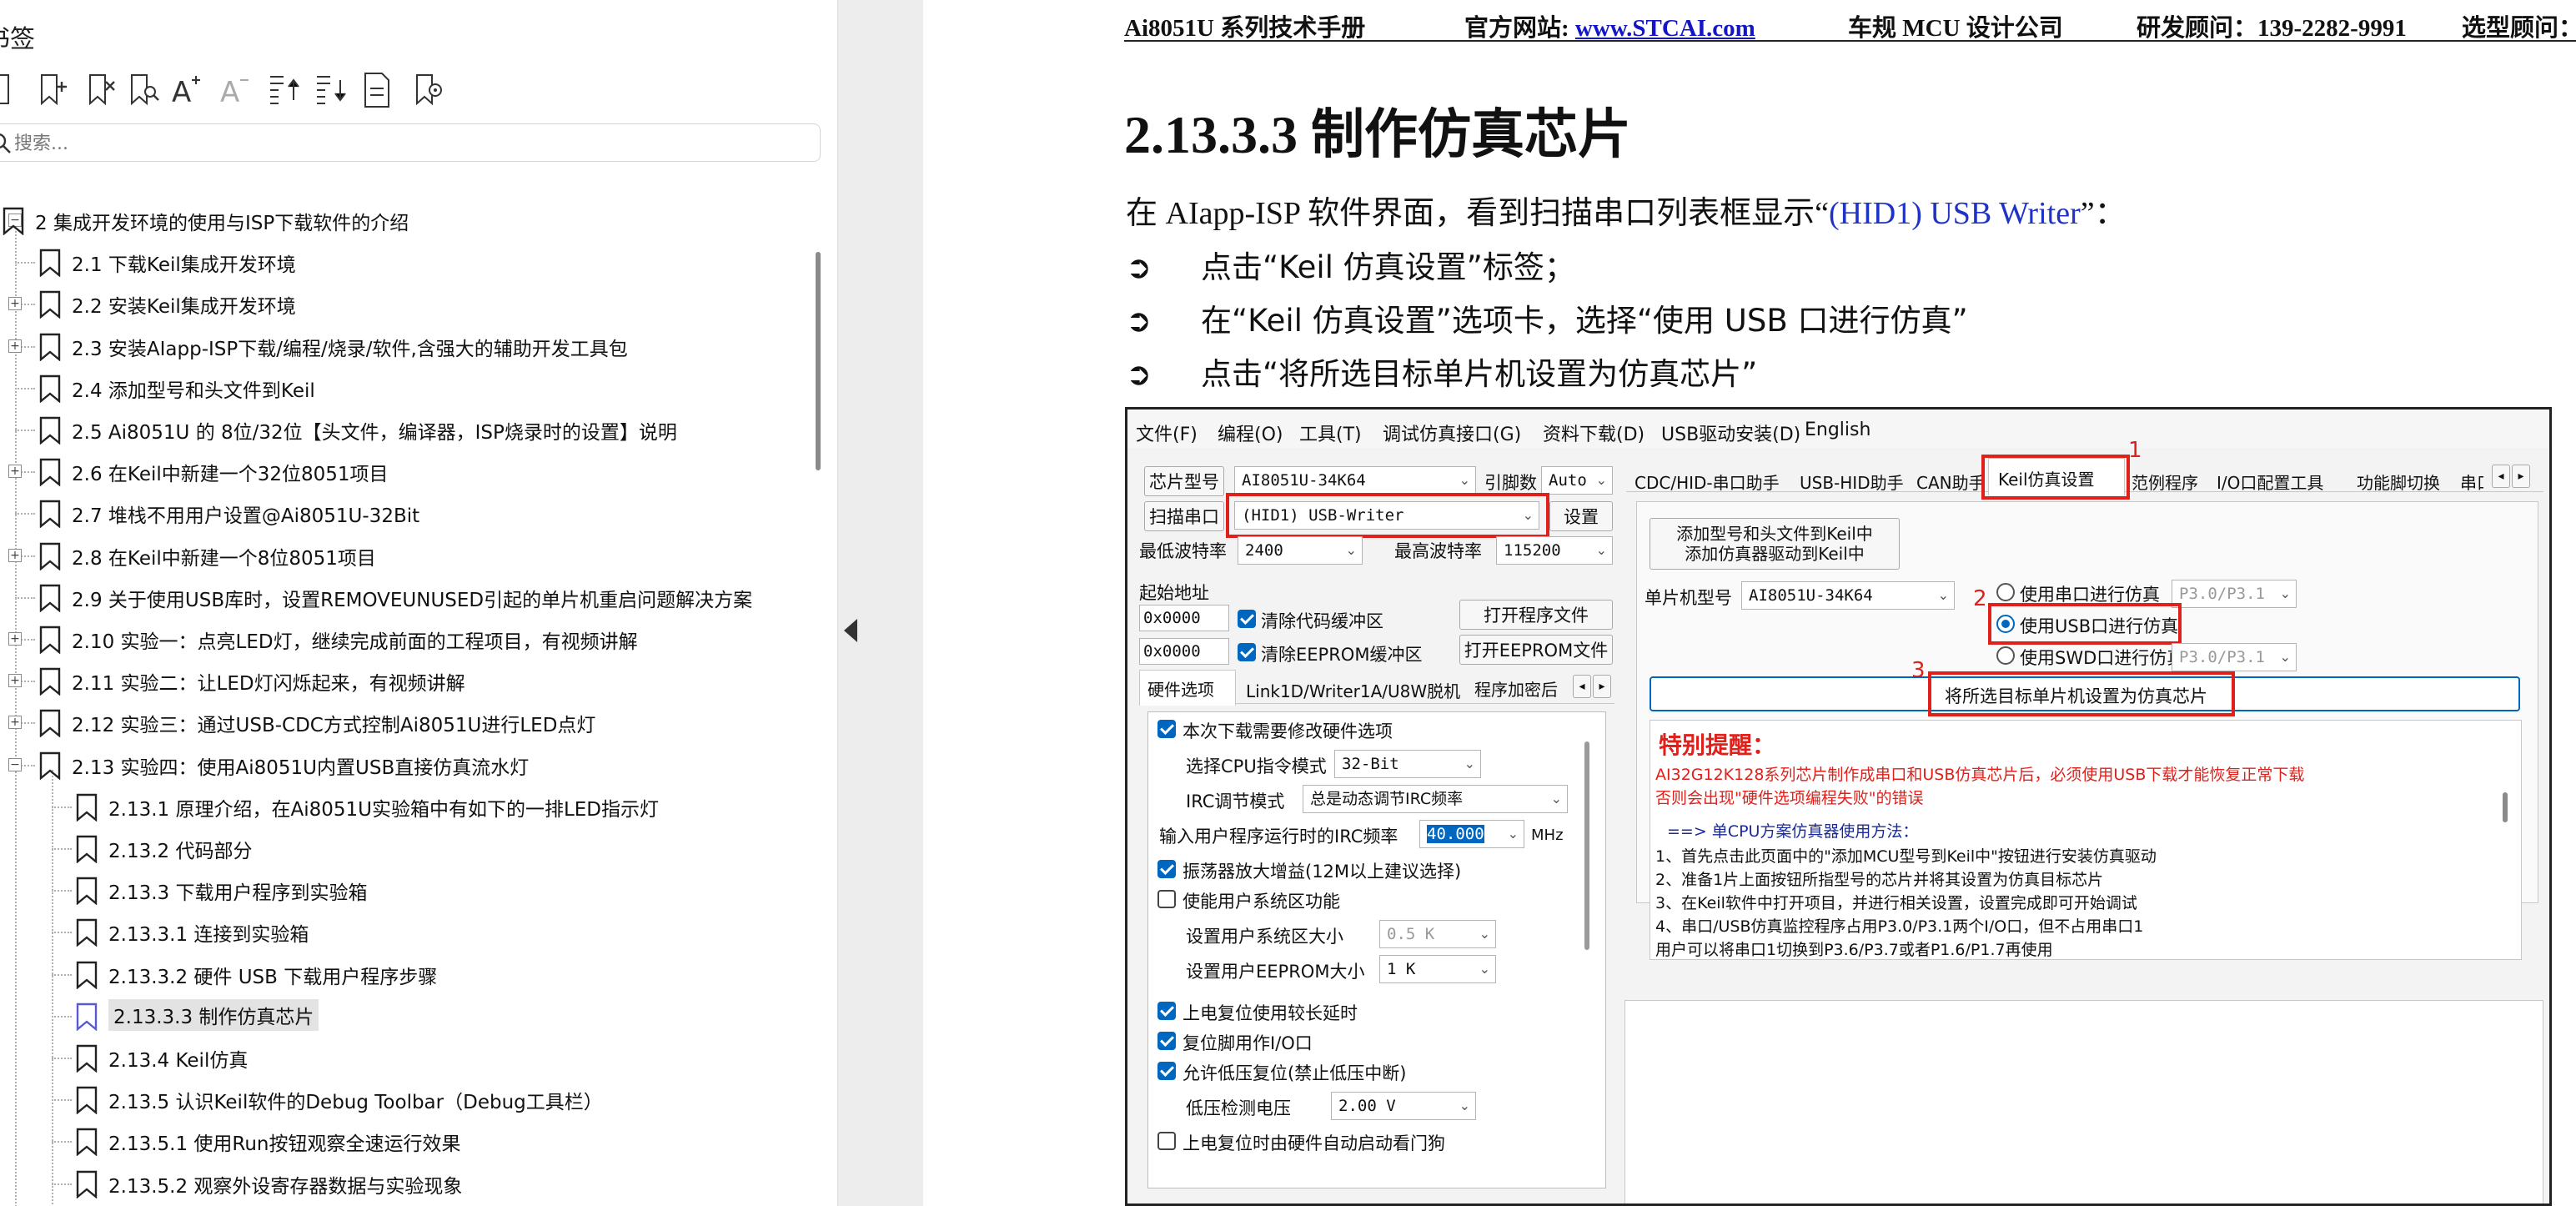 This screenshot has width=2576, height=1206. Describe the element at coordinates (408, 890) in the screenshot. I see `bookmark-item: 2.13.3 下载用户程序到实验箱` at that location.